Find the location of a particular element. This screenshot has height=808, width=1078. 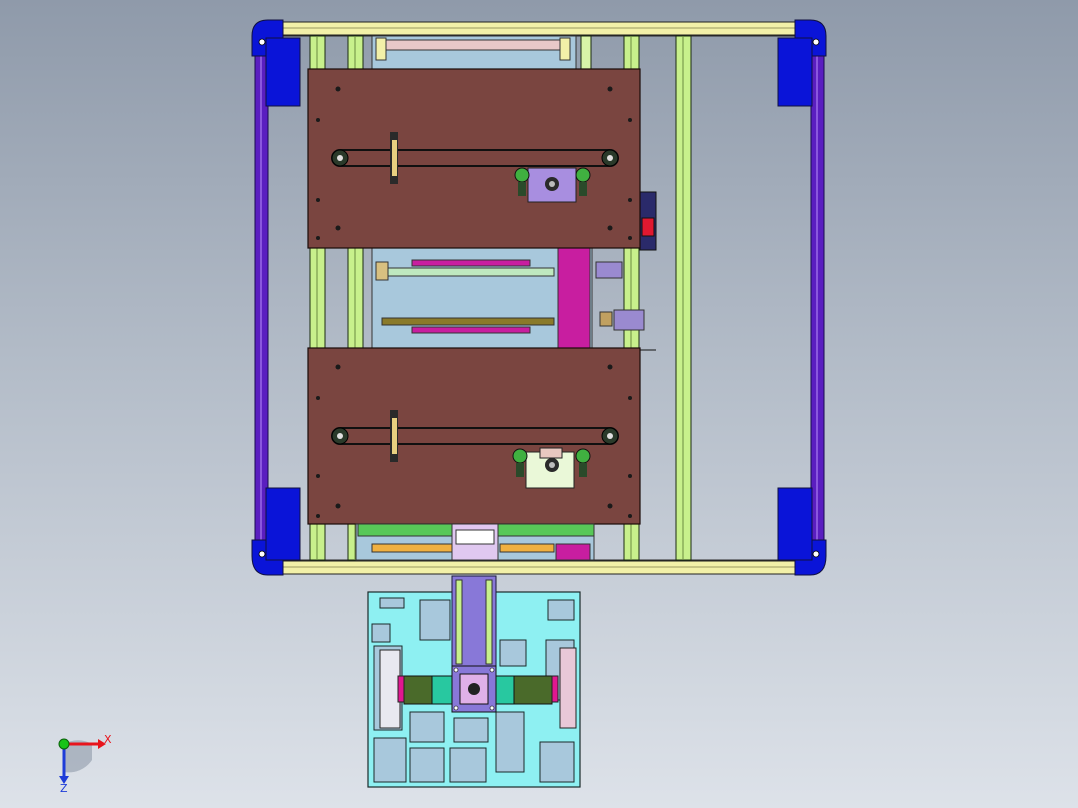

x-axis-label: X is located at coordinates (108, 739).